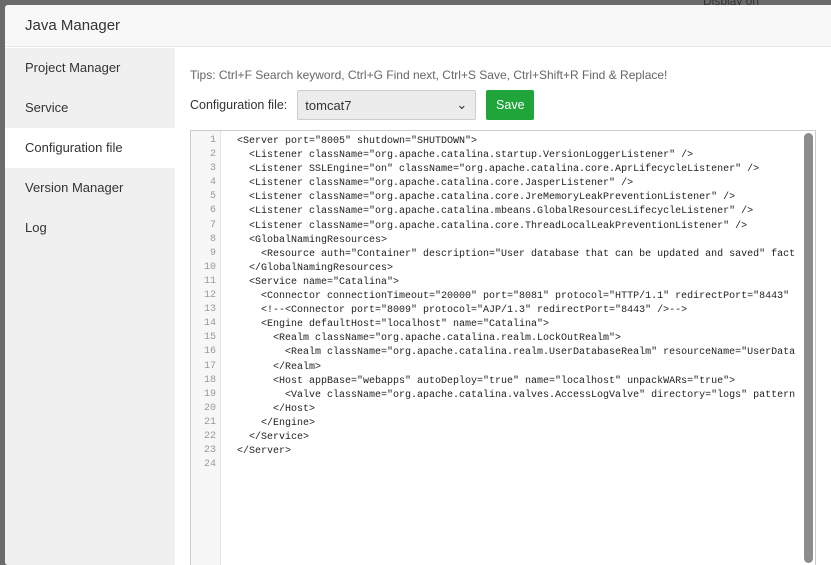  I want to click on line-number: 3, so click(212, 169).